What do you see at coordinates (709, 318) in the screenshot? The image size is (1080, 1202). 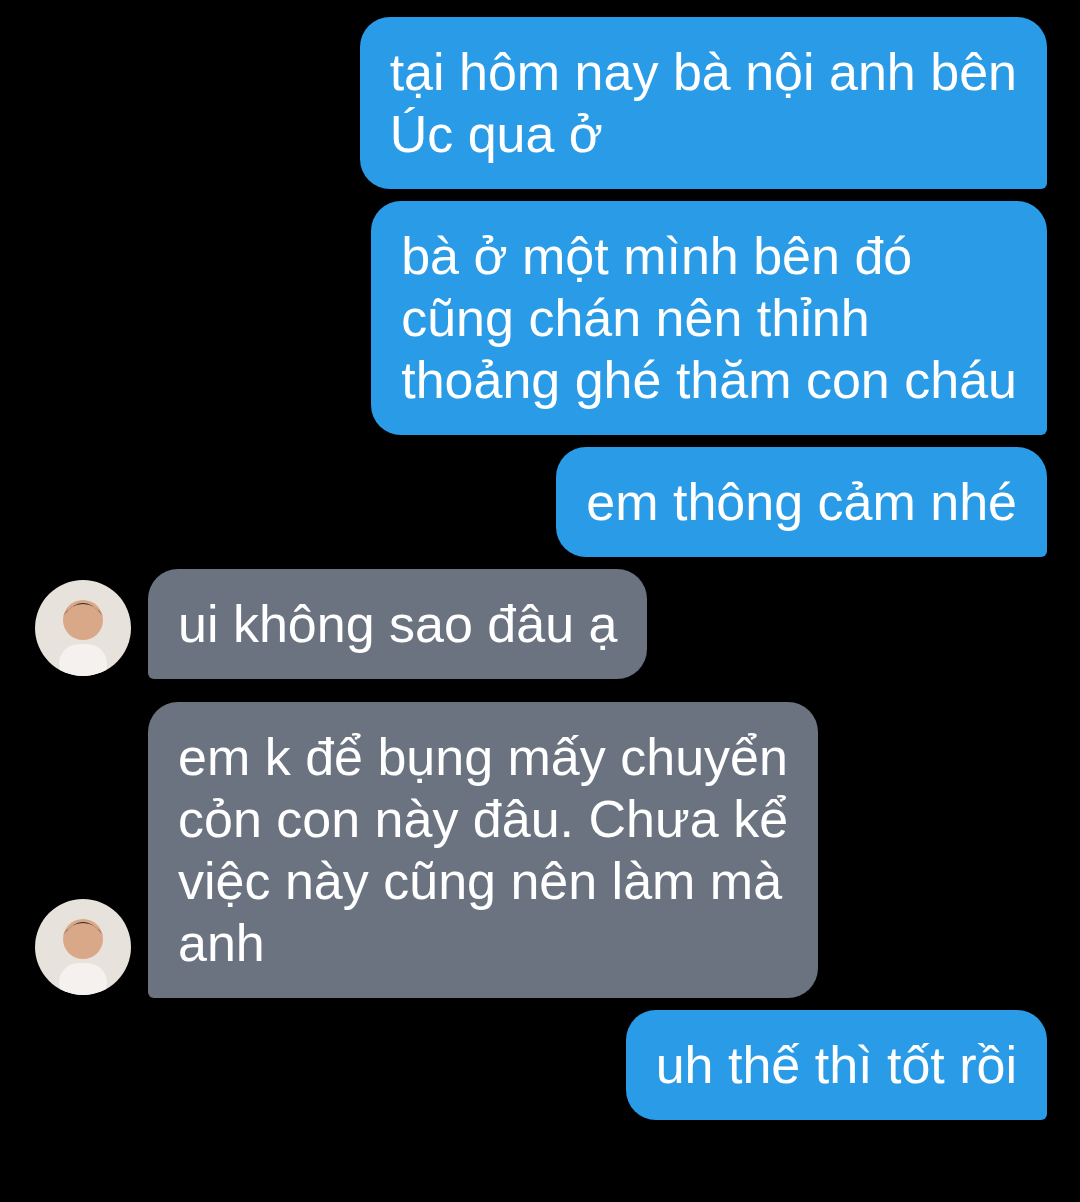 I see `sent-message: bà ở một mình bên đó cũng chán nên thỉnh thoảng ghé thăm con cháu` at bounding box center [709, 318].